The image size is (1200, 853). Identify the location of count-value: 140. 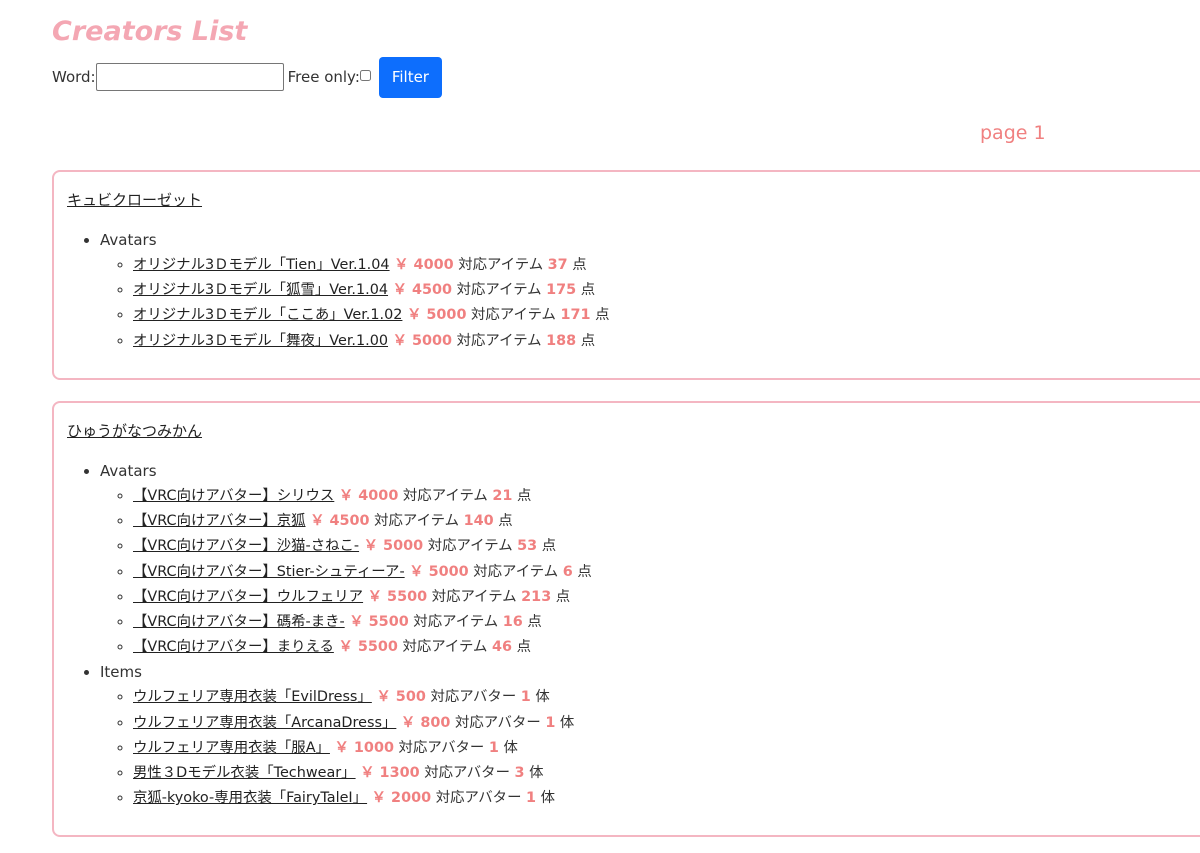
(478, 521).